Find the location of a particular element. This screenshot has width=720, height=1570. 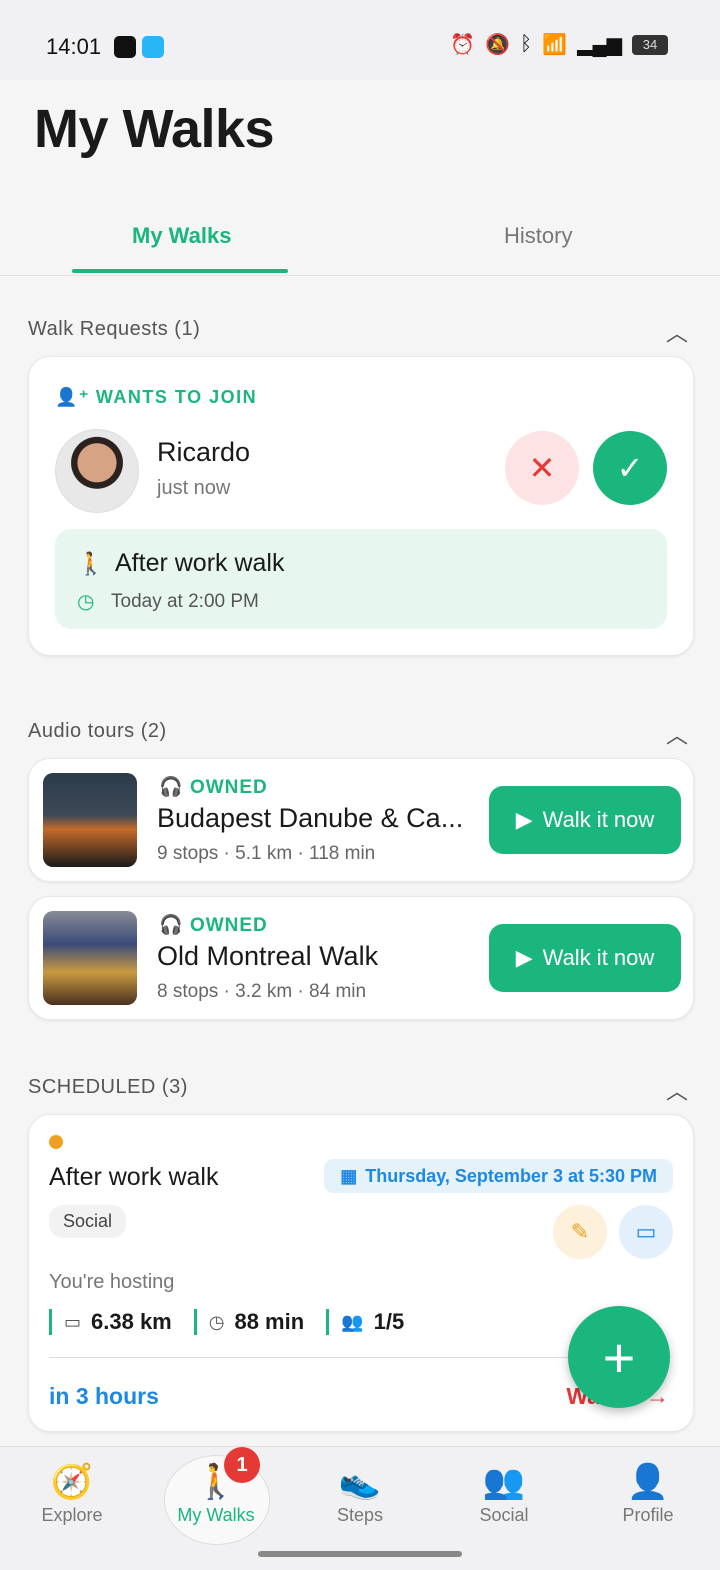

ruler-icon: ▭ is located at coordinates (73, 1321).